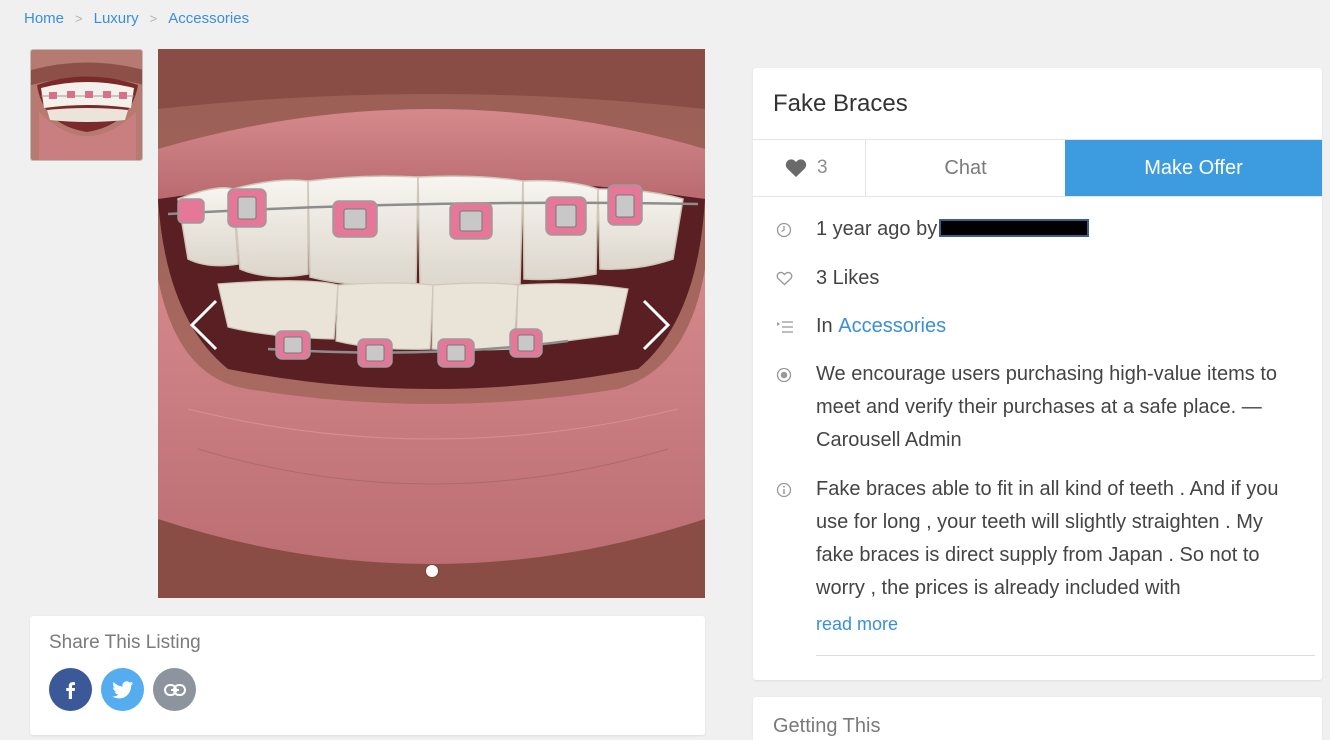 The image size is (1330, 740). Describe the element at coordinates (367, 675) in the screenshot. I see `share-card: Share This Listing` at that location.